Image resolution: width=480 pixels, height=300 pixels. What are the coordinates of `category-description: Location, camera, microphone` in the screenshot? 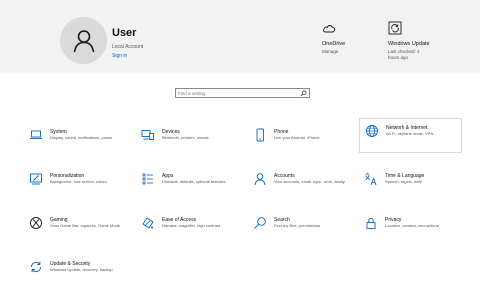 It's located at (412, 225).